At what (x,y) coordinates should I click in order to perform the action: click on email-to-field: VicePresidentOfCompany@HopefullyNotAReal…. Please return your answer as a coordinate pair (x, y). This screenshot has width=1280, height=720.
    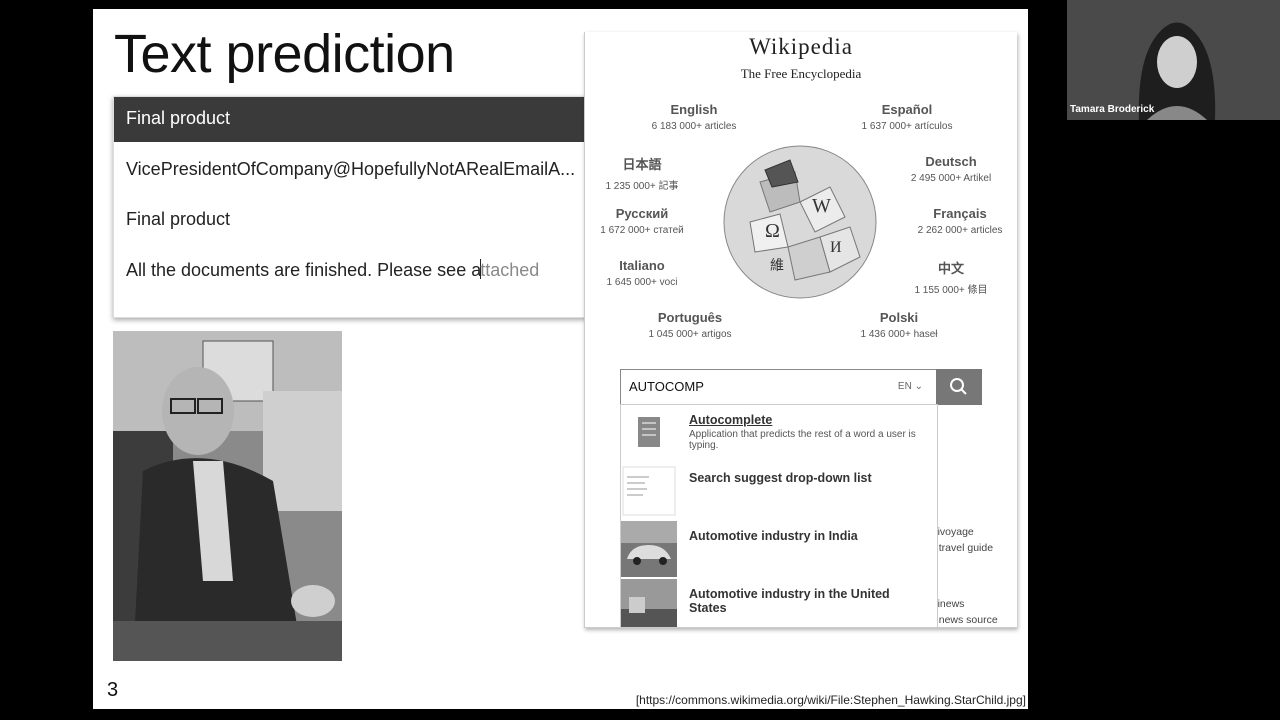
    Looking at the image, I should click on (350, 169).